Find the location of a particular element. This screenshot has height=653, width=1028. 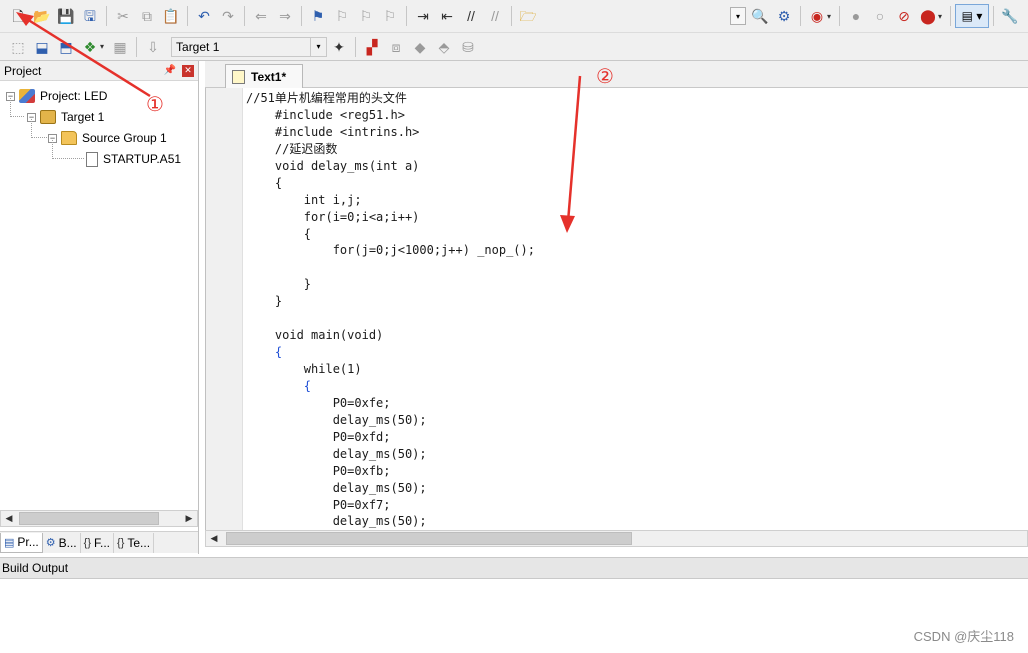

save-icon: 💾 is located at coordinates (66, 16).